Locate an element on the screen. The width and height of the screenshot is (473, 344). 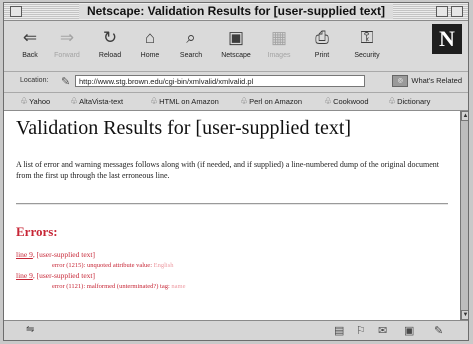
collapse-box is located at coordinates (457, 11).